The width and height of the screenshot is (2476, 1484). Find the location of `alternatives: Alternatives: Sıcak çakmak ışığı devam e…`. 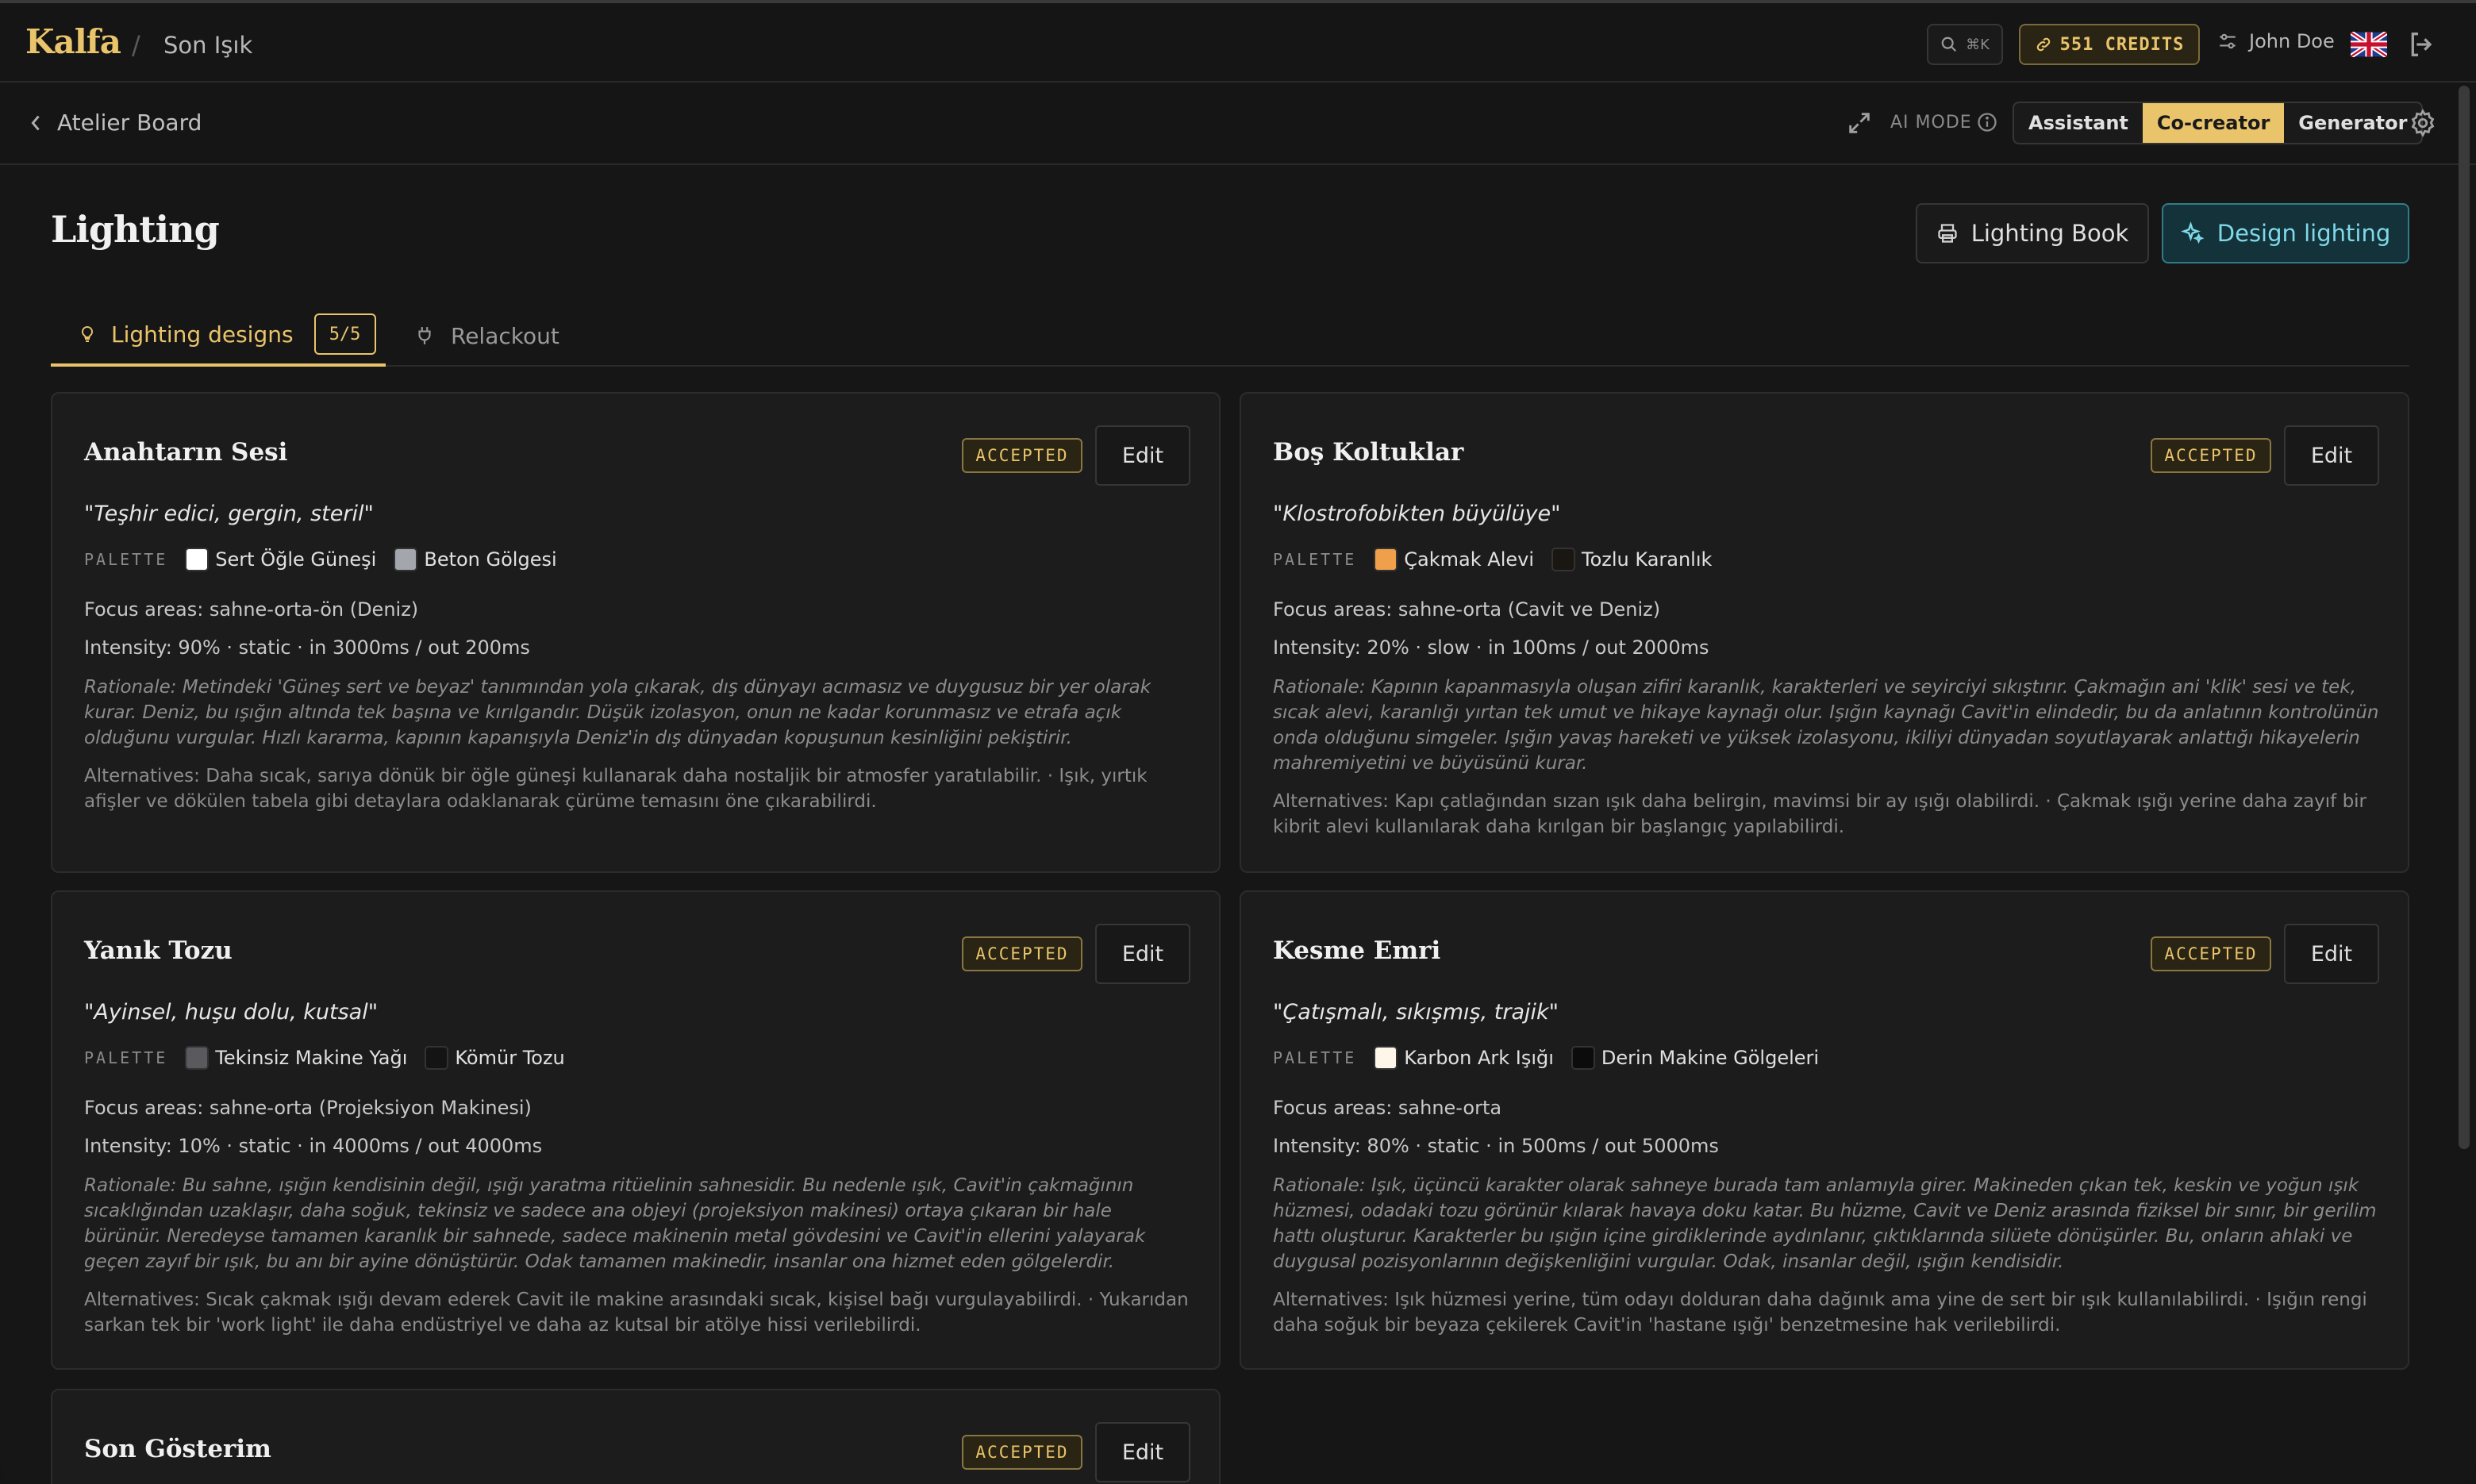

alternatives: Alternatives: Sıcak çakmak ışığı devam e… is located at coordinates (636, 1313).